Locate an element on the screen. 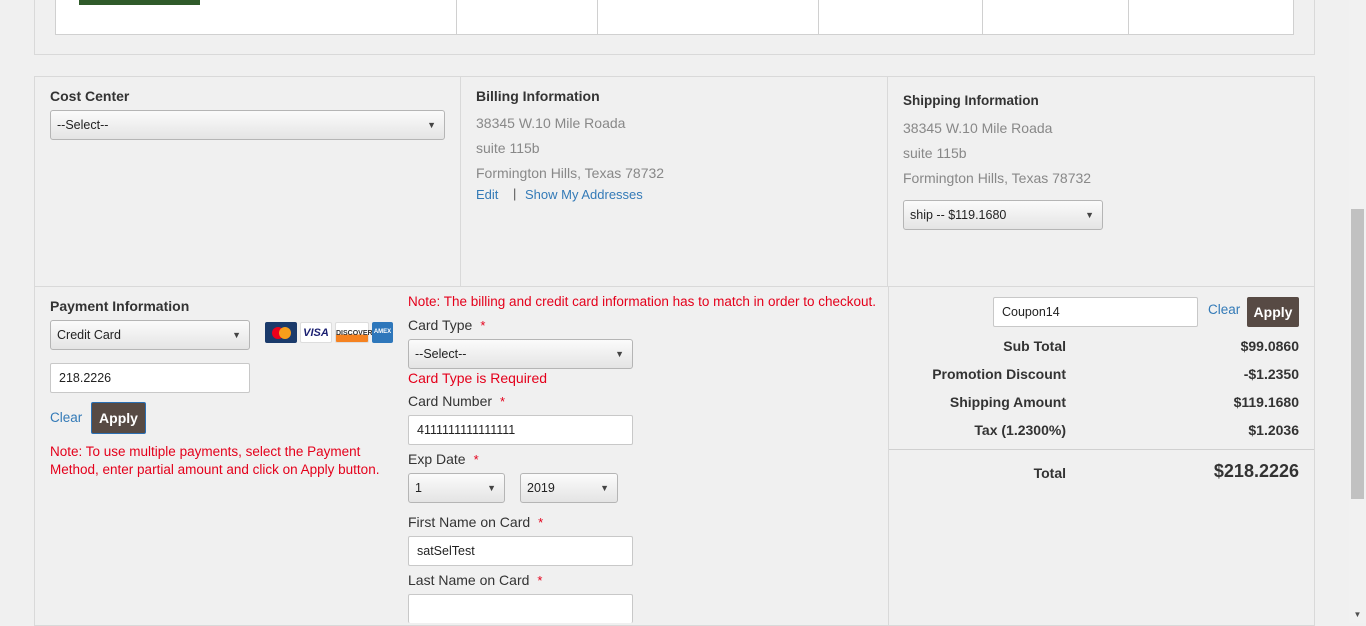 The height and width of the screenshot is (626, 1366). billing-address-line3: Formington Hills, Texas 78732 is located at coordinates (570, 173).